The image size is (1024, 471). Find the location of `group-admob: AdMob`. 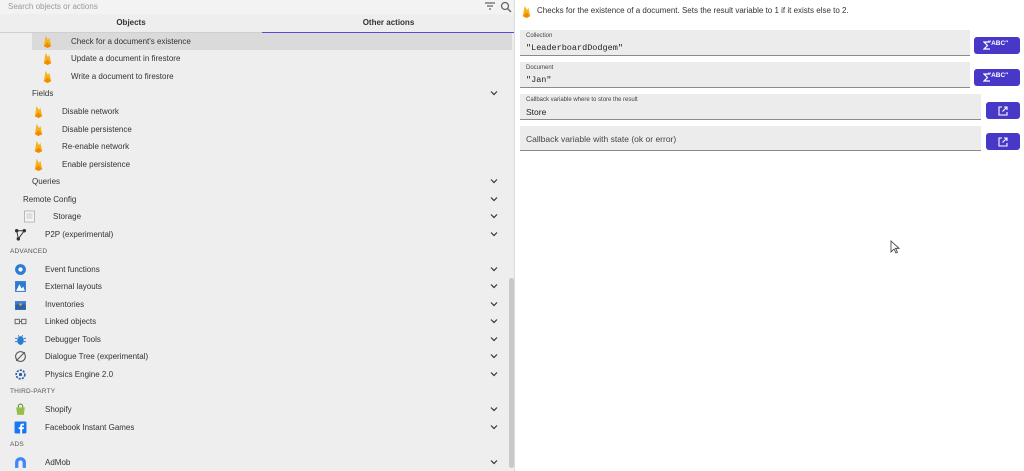

group-admob: AdMob is located at coordinates (256, 462).